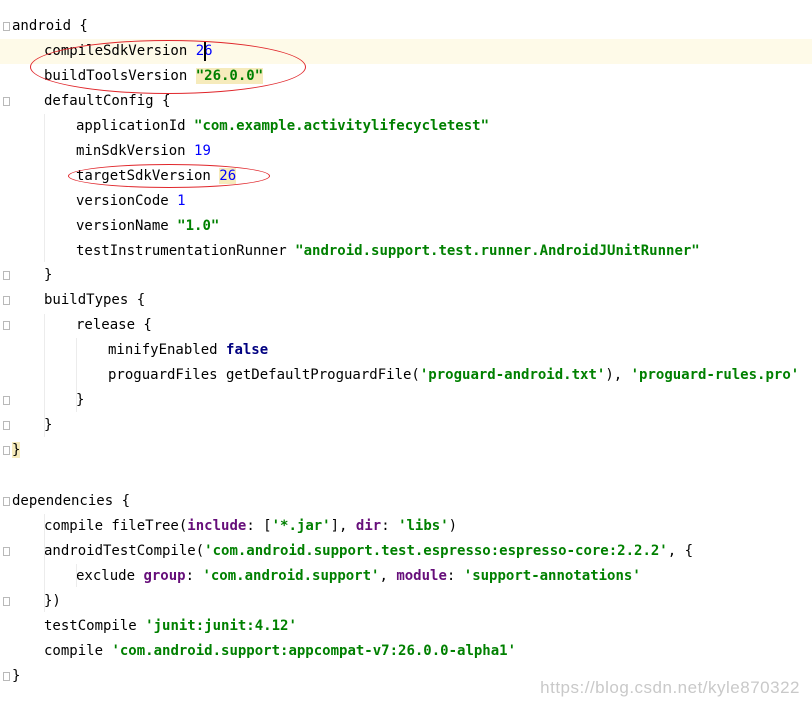  I want to click on code-text: }), so click(52, 601).